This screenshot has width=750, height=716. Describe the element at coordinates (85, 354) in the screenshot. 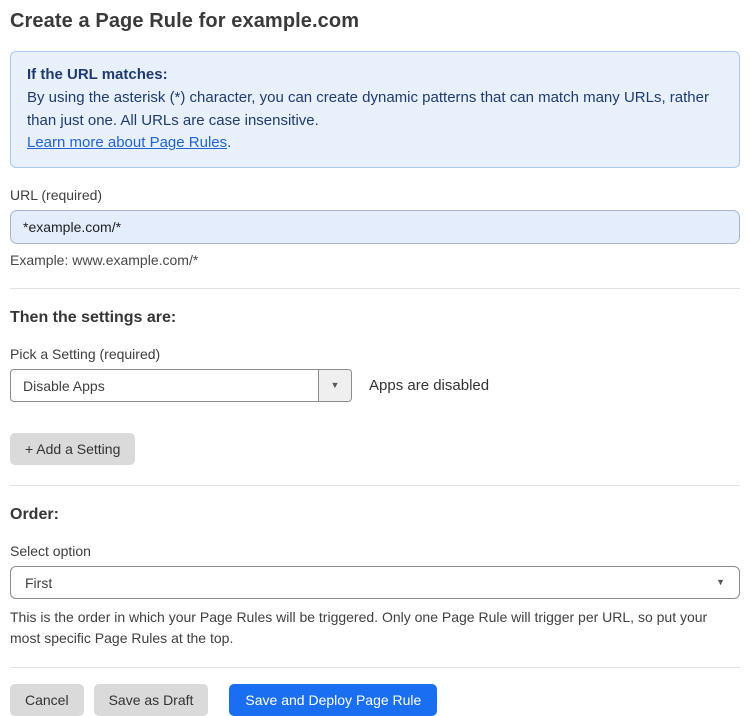

I see `pick-setting-label: Pick a Setting (required)` at that location.